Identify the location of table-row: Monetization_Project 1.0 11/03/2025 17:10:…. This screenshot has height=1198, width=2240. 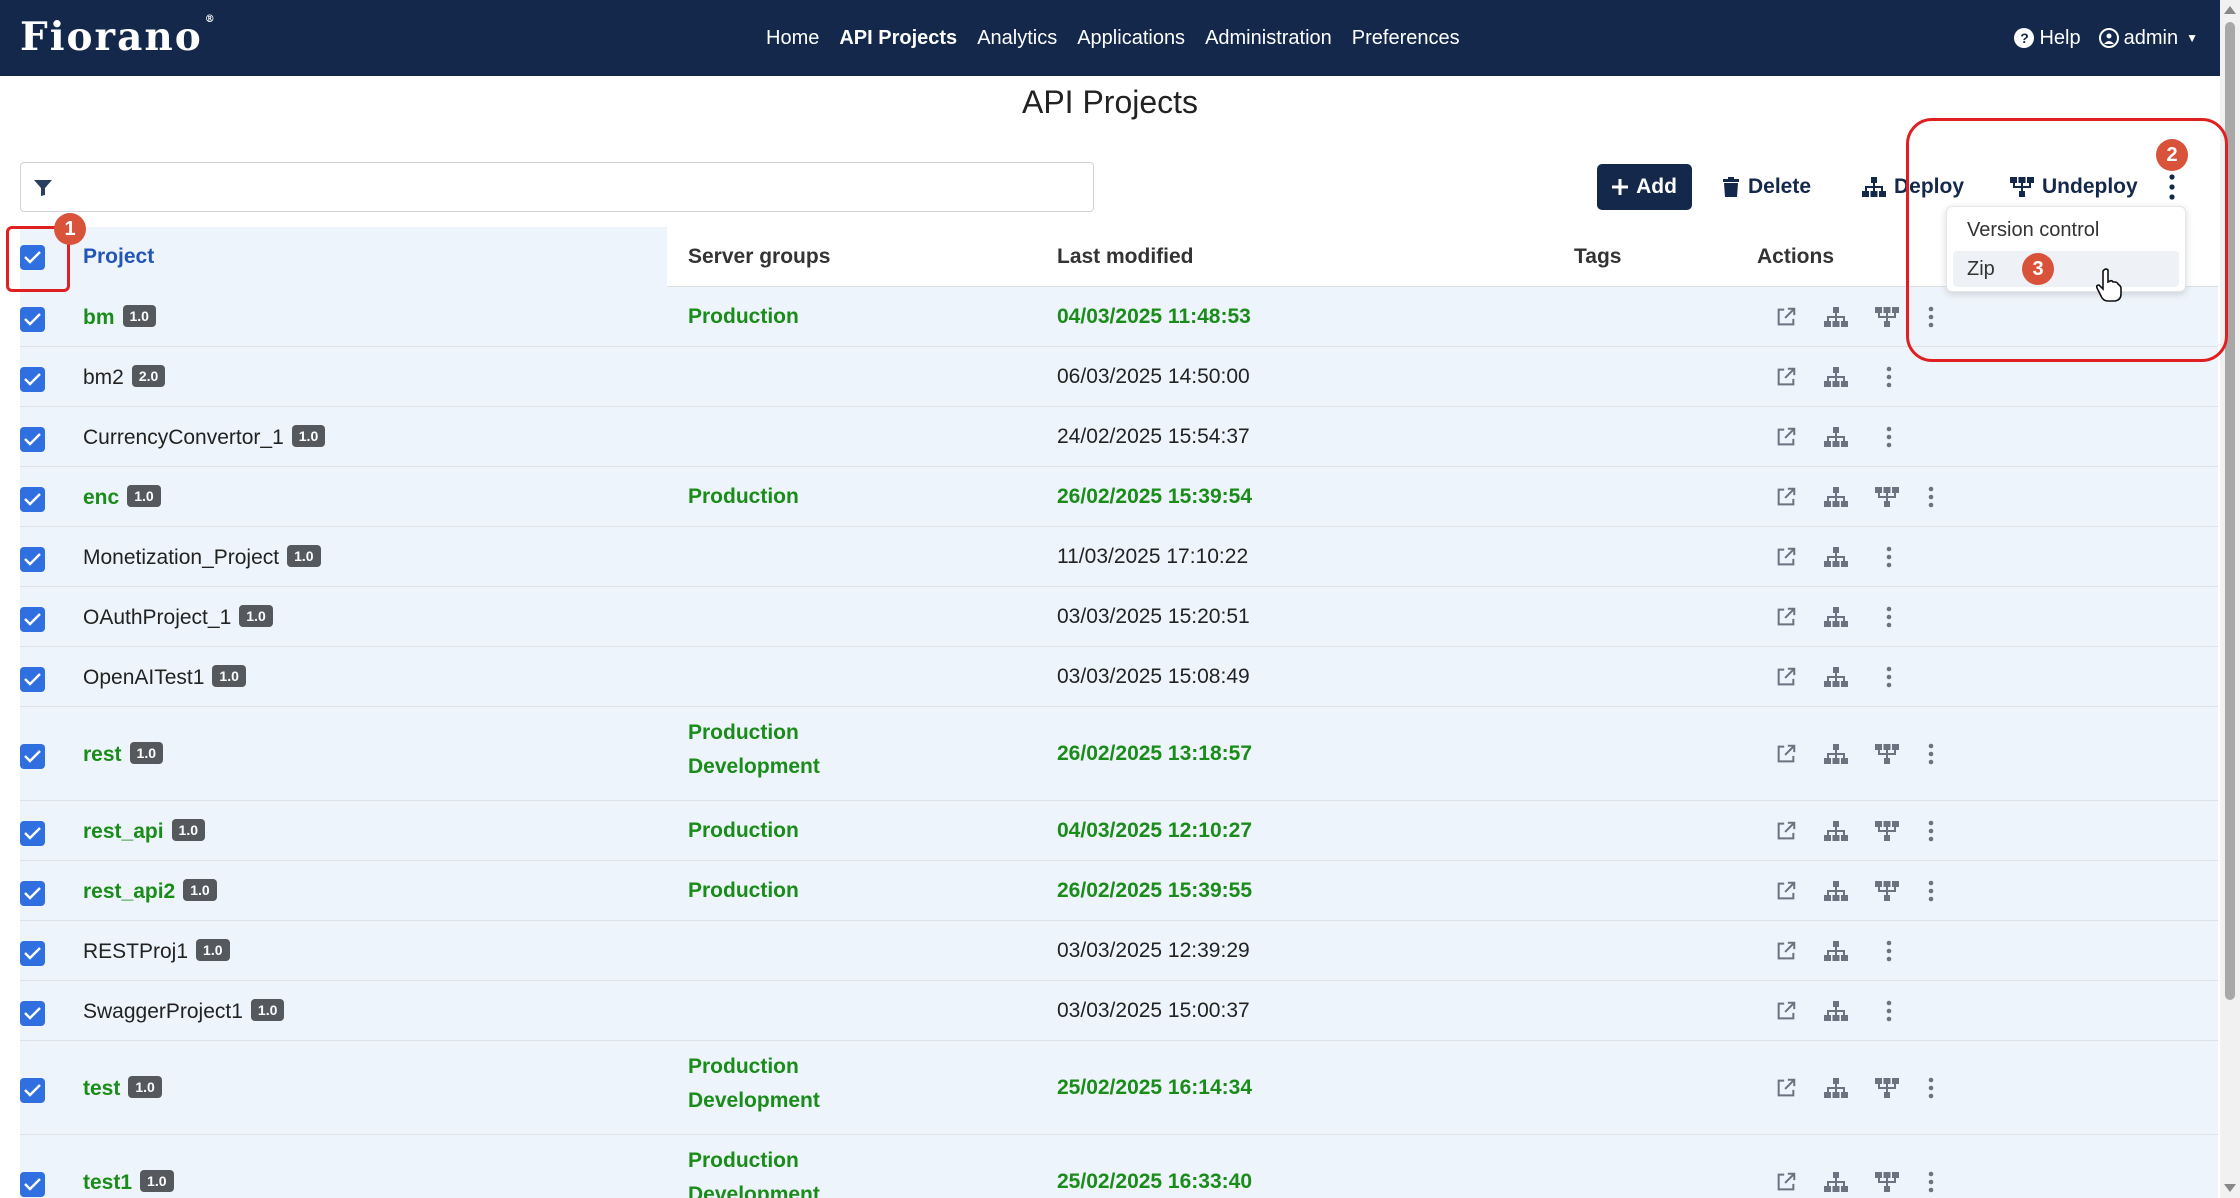
(1119, 557).